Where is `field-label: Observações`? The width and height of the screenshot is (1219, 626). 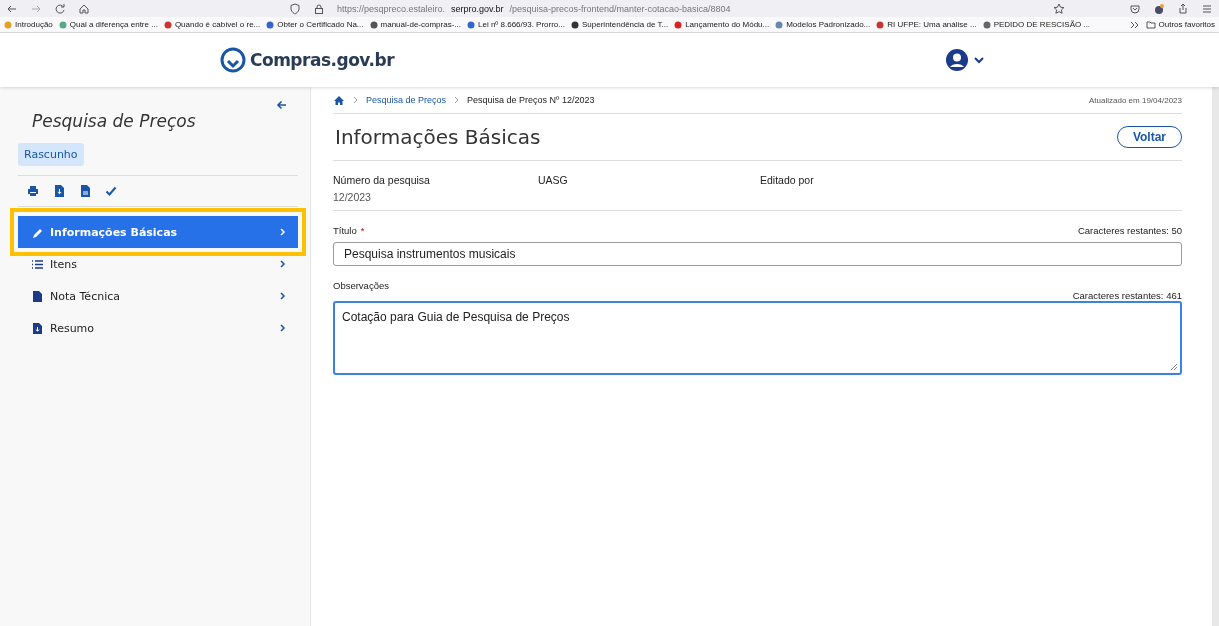
field-label: Observações is located at coordinates (361, 285).